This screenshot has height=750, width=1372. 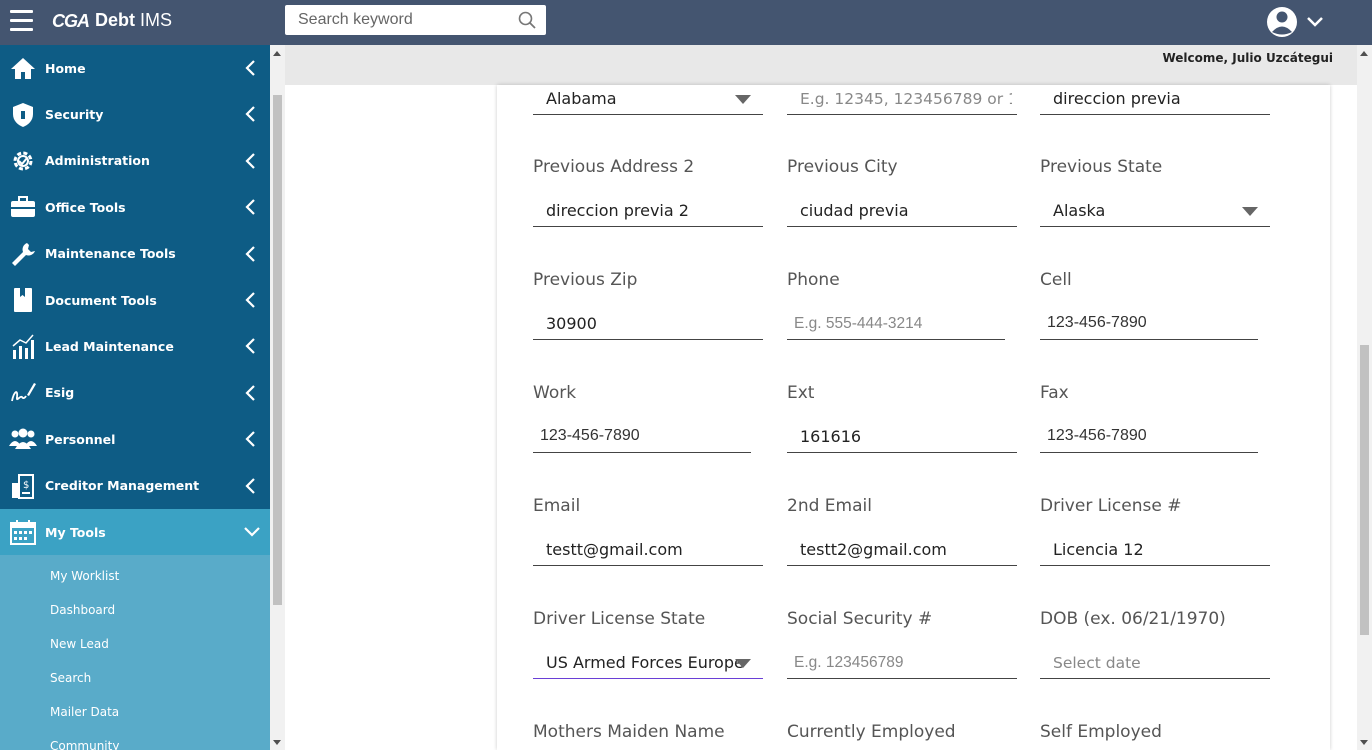 What do you see at coordinates (135, 207) in the screenshot?
I see `sidebar-item-office-tools: Office Tools` at bounding box center [135, 207].